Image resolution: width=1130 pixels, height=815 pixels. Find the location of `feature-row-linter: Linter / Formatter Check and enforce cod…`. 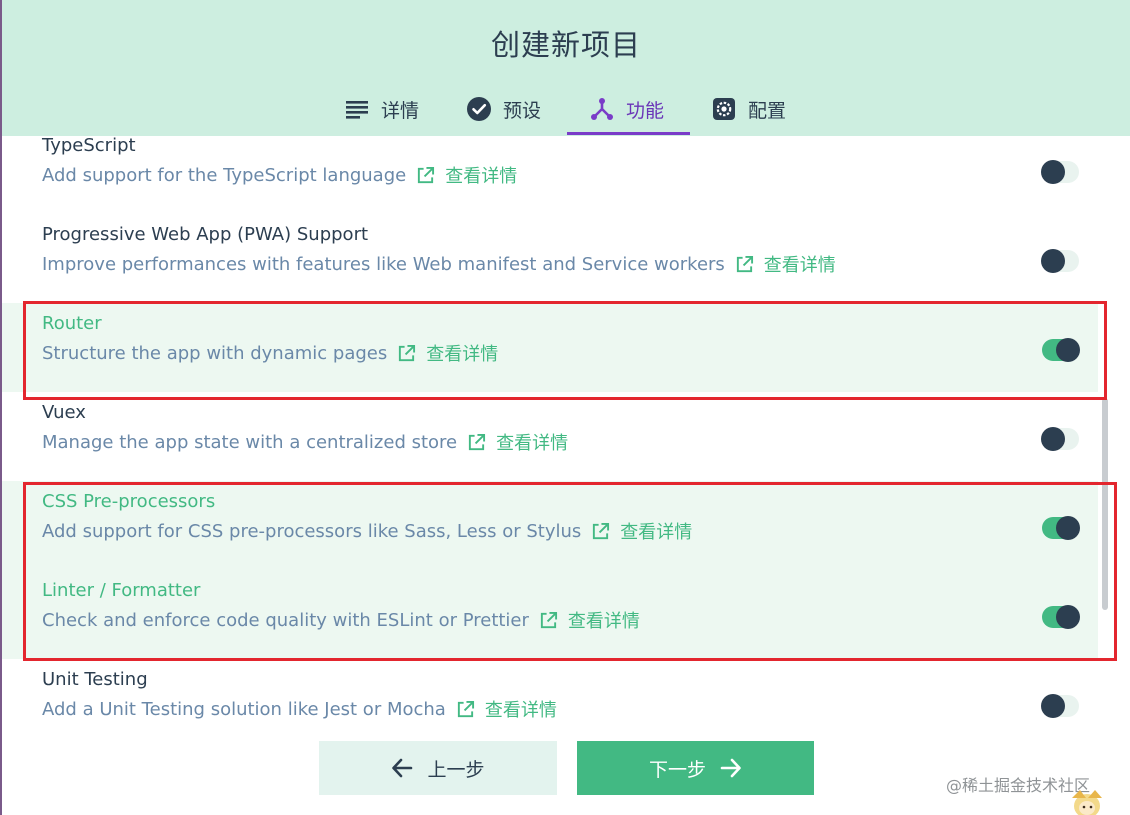

feature-row-linter: Linter / Formatter Check and enforce cod… is located at coordinates (550, 614).